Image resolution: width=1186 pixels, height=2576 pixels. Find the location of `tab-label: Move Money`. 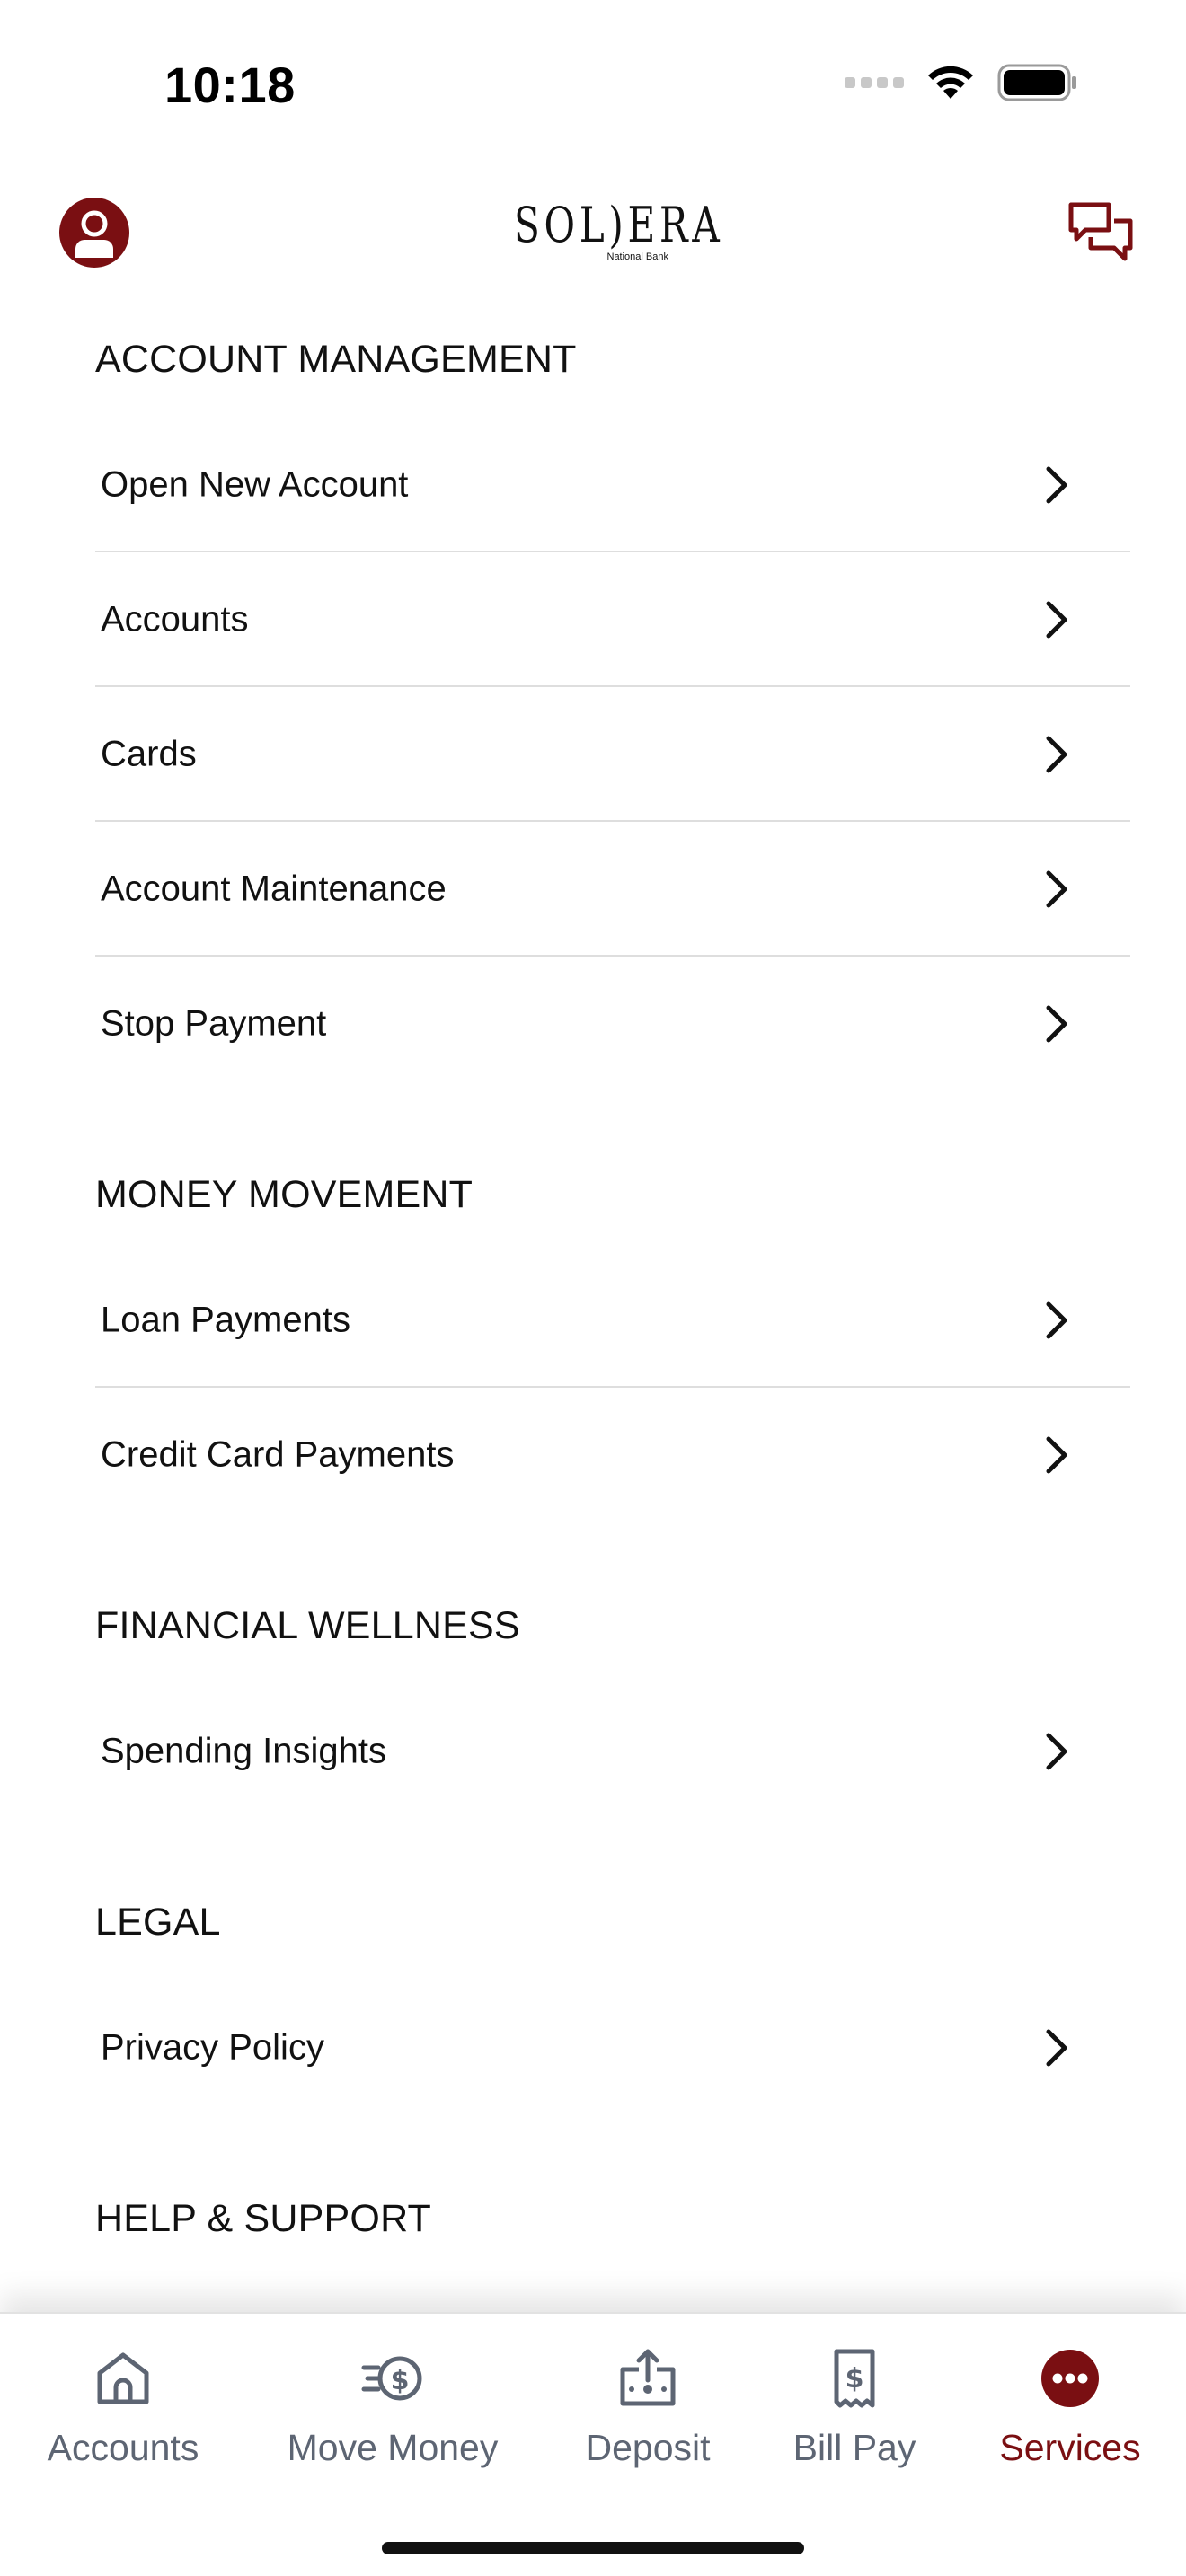

tab-label: Move Money is located at coordinates (393, 2447).